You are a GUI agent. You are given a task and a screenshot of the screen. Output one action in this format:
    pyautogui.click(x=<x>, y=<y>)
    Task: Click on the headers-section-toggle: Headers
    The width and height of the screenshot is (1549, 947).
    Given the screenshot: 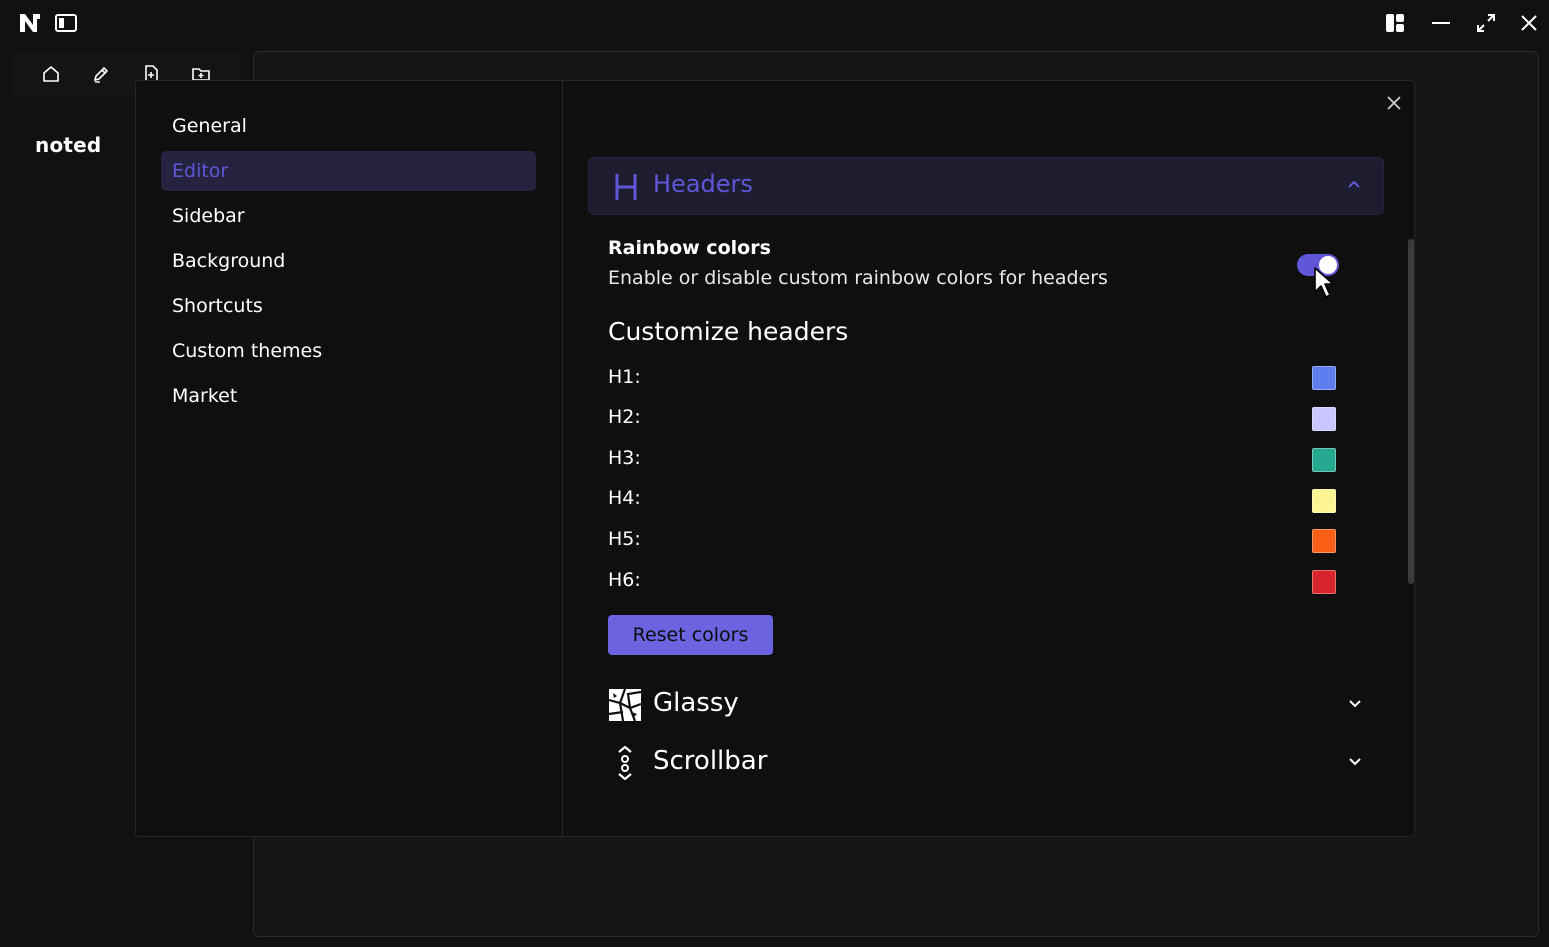 What is the action you would take?
    pyautogui.click(x=986, y=186)
    